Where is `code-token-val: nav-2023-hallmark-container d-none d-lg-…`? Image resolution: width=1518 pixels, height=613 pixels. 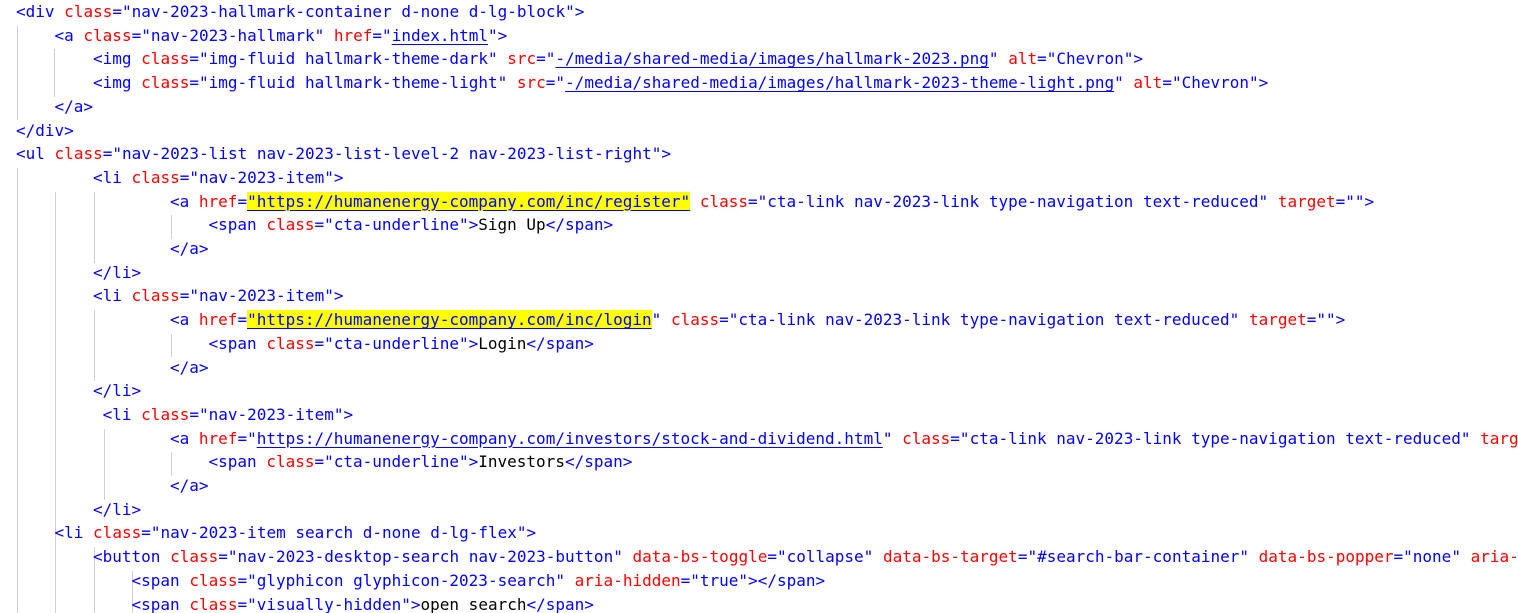
code-token-val: nav-2023-hallmark-container d-none d-lg-… is located at coordinates (348, 11).